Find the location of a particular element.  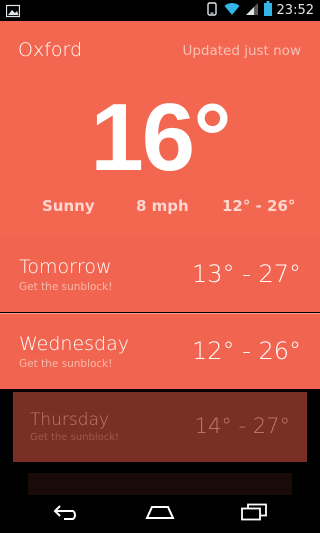

status-bar: 23:52 is located at coordinates (160, 10).